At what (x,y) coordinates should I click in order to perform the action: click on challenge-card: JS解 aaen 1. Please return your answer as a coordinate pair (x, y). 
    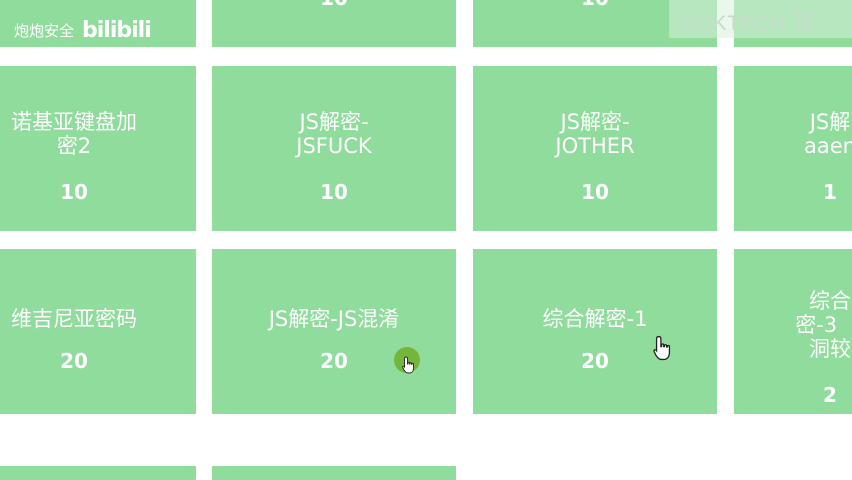
    Looking at the image, I should click on (793, 148).